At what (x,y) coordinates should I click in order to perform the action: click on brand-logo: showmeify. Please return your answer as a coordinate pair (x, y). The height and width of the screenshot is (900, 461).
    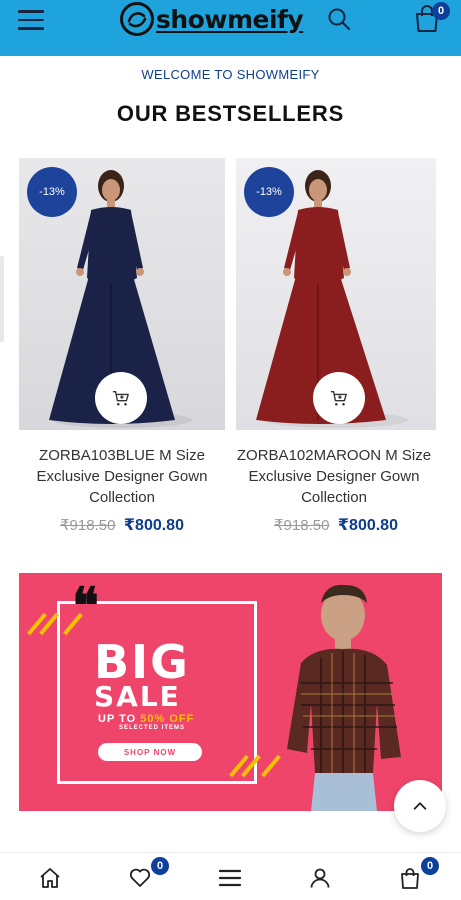
    Looking at the image, I should click on (212, 19).